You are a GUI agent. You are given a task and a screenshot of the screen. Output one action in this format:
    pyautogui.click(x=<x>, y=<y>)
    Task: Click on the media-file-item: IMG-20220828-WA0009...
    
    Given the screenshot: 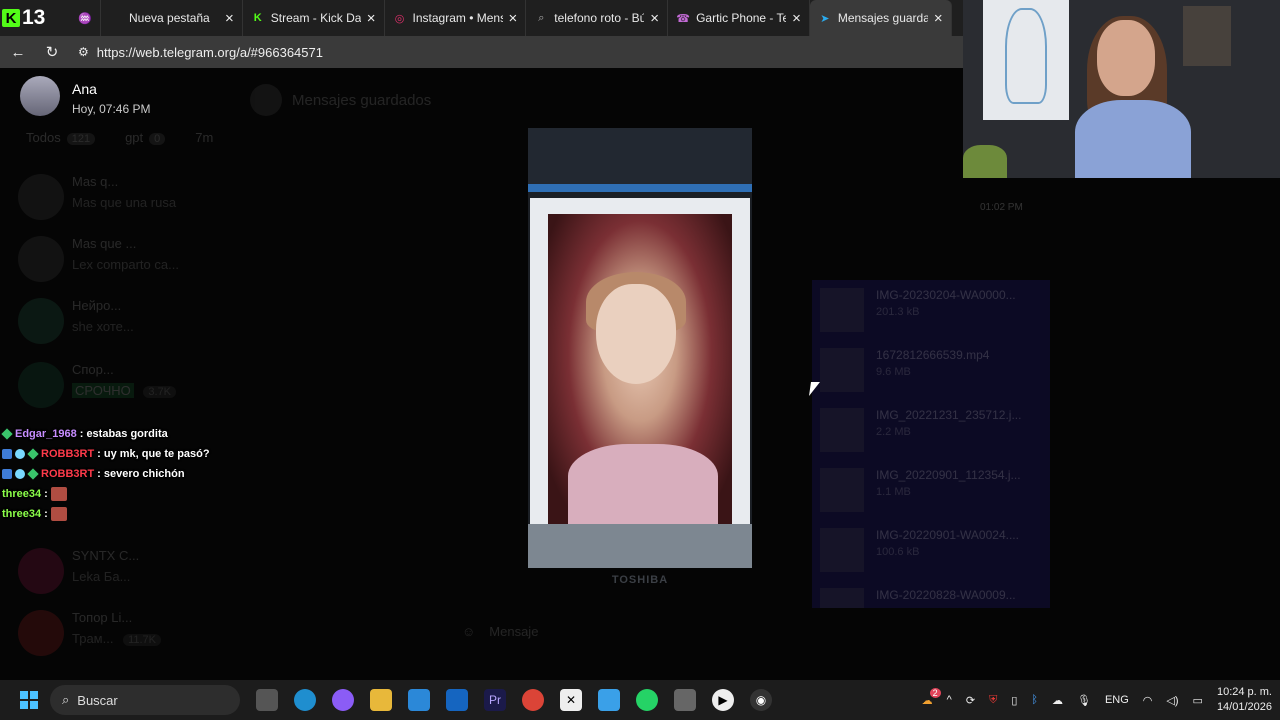 What is the action you would take?
    pyautogui.click(x=930, y=598)
    